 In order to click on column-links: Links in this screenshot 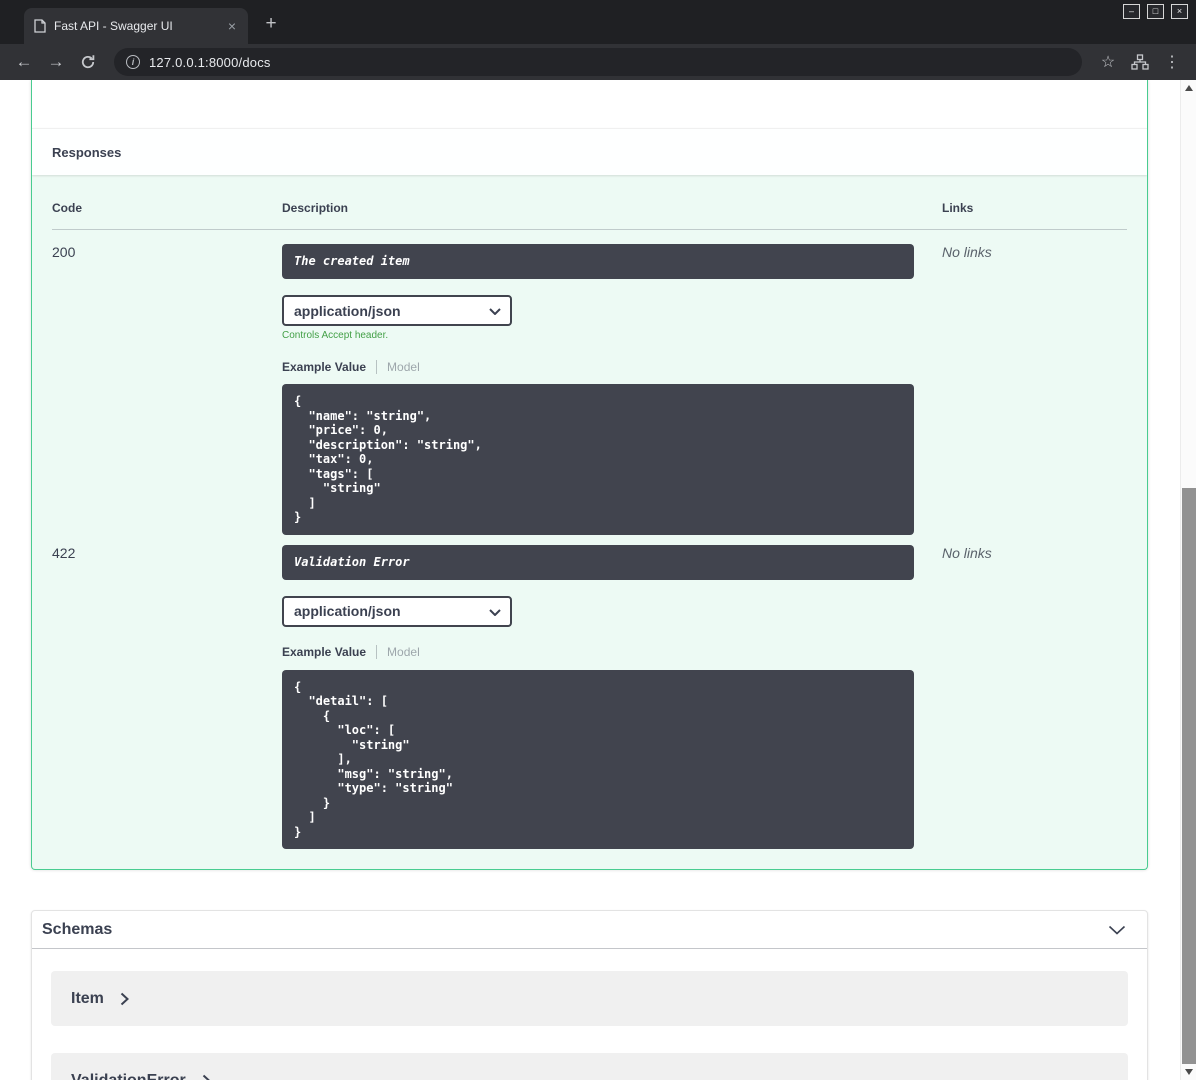, I will do `click(958, 208)`.